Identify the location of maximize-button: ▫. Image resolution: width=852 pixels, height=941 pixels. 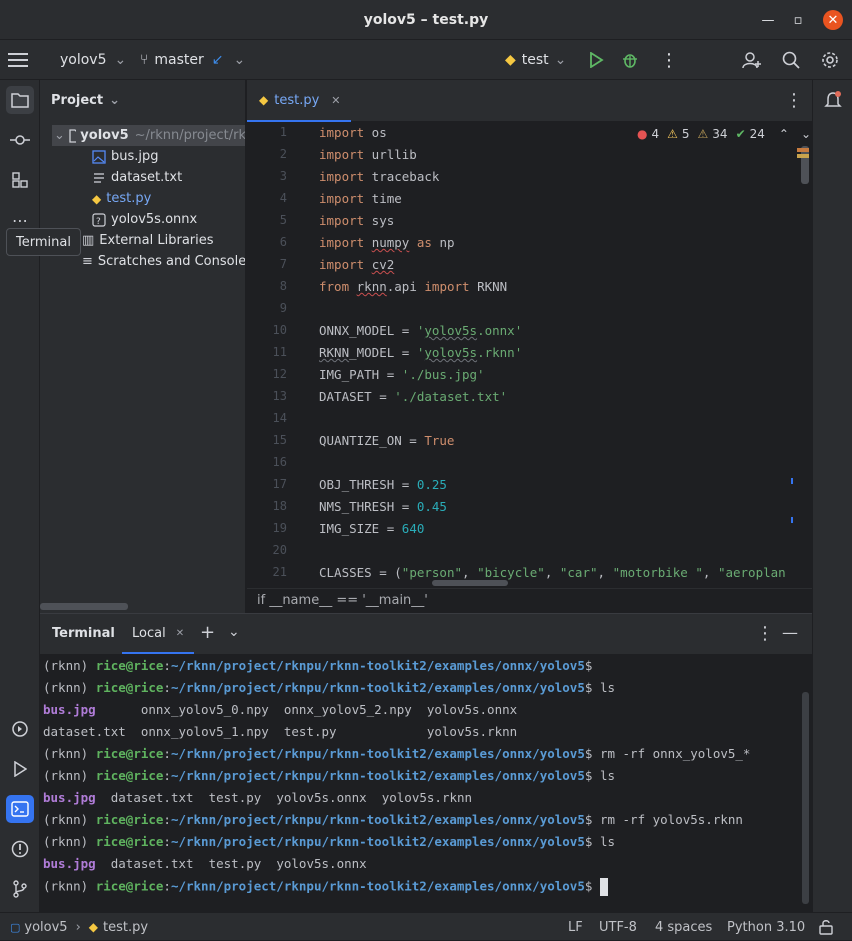
(798, 20).